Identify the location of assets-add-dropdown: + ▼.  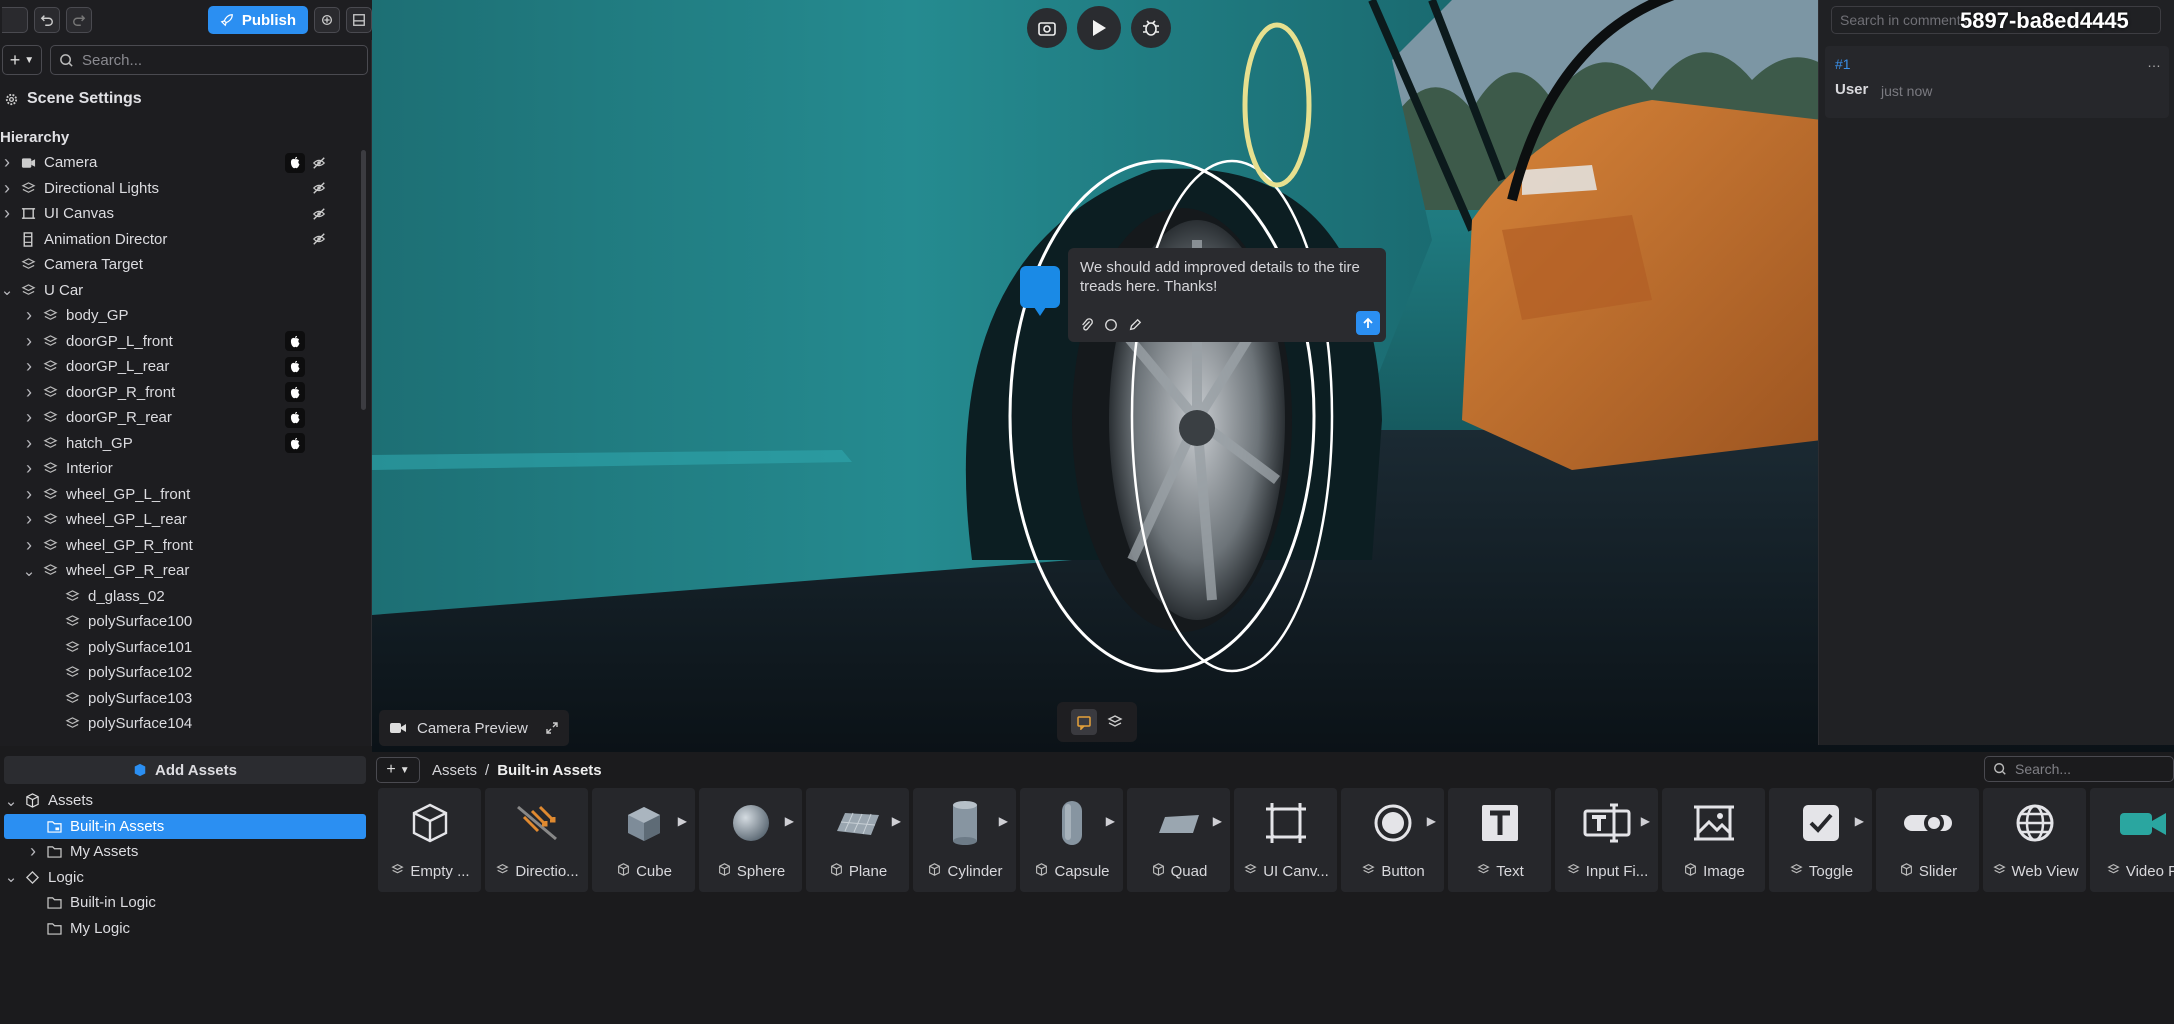
(398, 770).